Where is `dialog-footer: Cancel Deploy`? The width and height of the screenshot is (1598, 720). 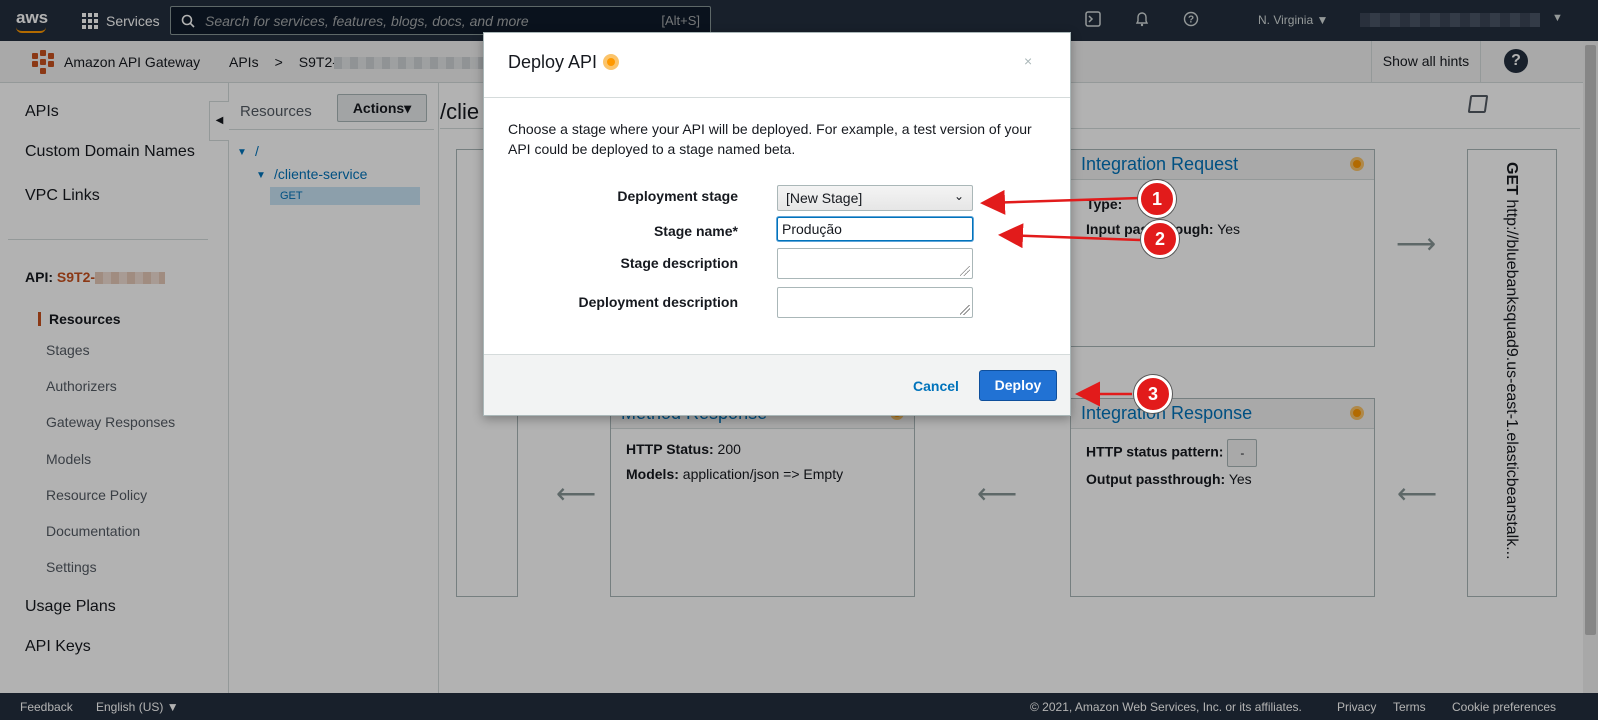
dialog-footer: Cancel Deploy is located at coordinates (777, 384).